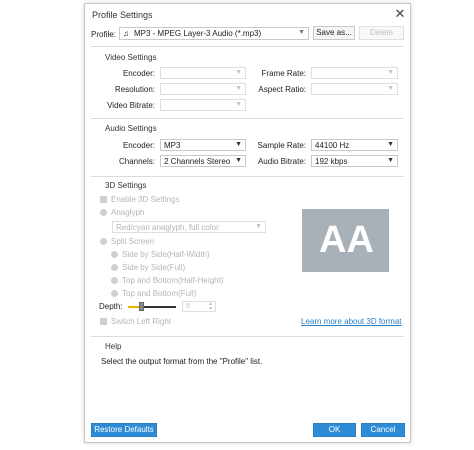  What do you see at coordinates (141, 321) in the screenshot?
I see `switch-left-right-label: Switch Left Right` at bounding box center [141, 321].